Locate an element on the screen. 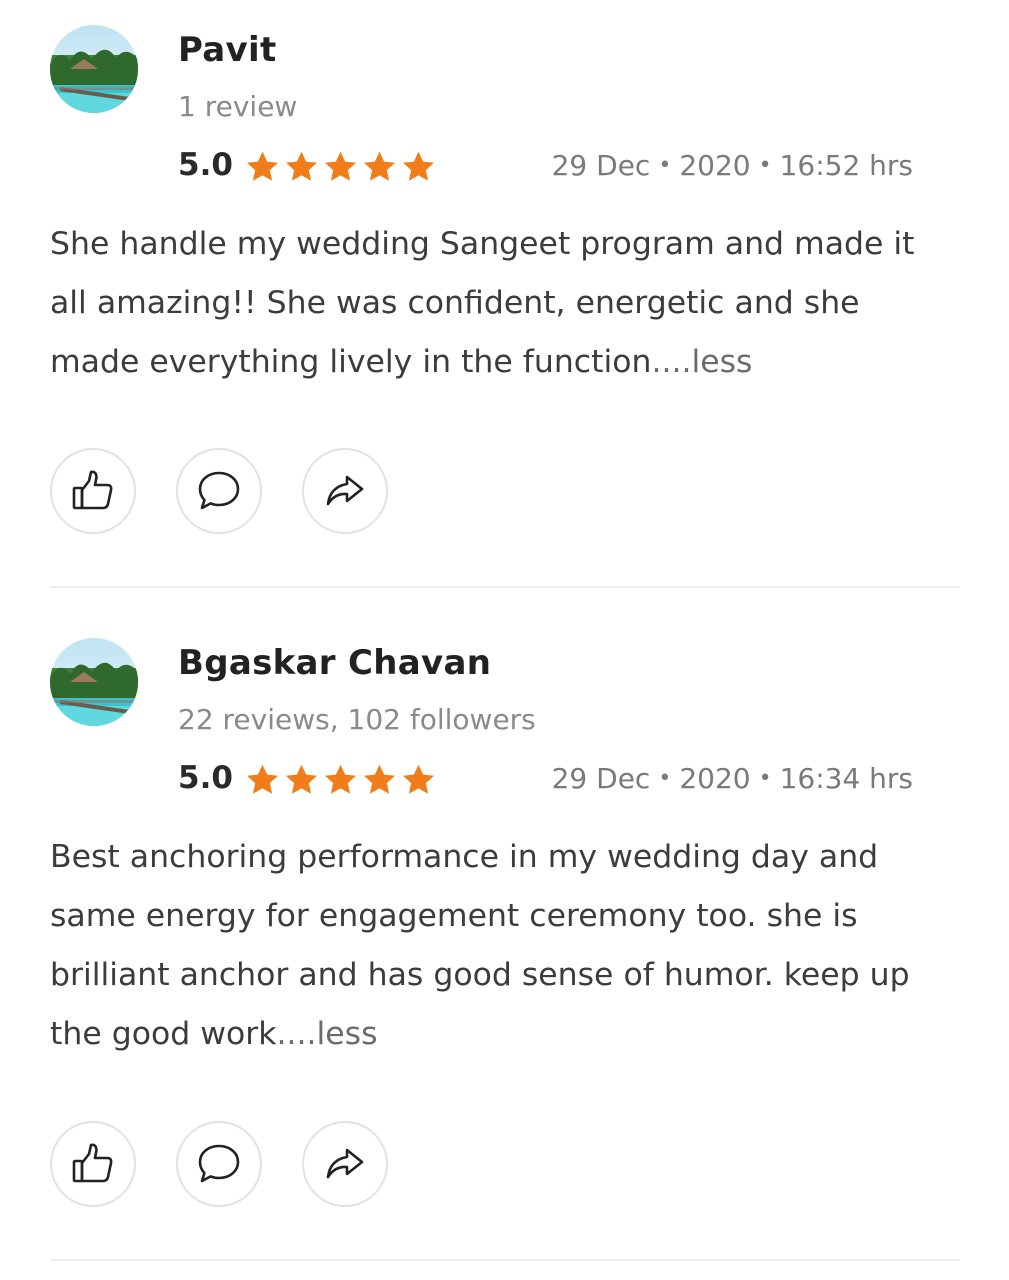 Image resolution: width=1009 pixels, height=1280 pixels. review-time: 16:34 hrs is located at coordinates (846, 778).